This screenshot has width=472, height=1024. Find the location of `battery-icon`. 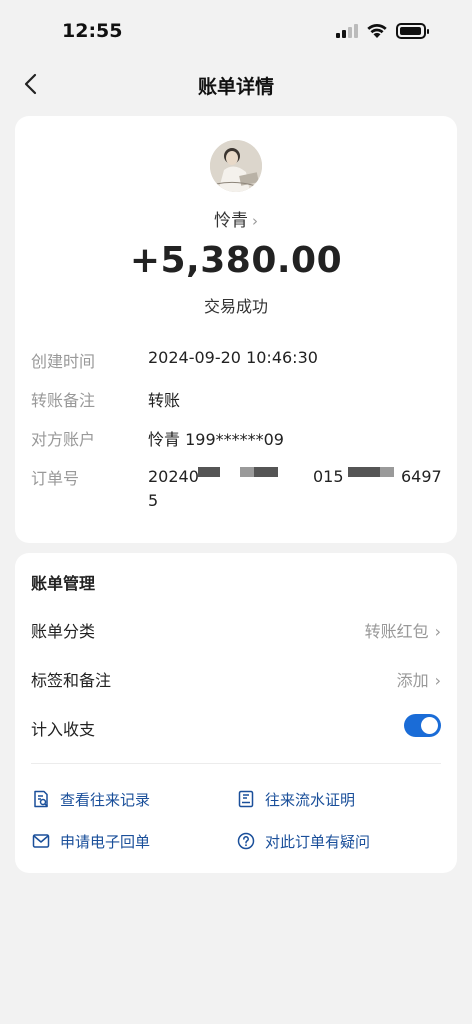

battery-icon is located at coordinates (412, 31).